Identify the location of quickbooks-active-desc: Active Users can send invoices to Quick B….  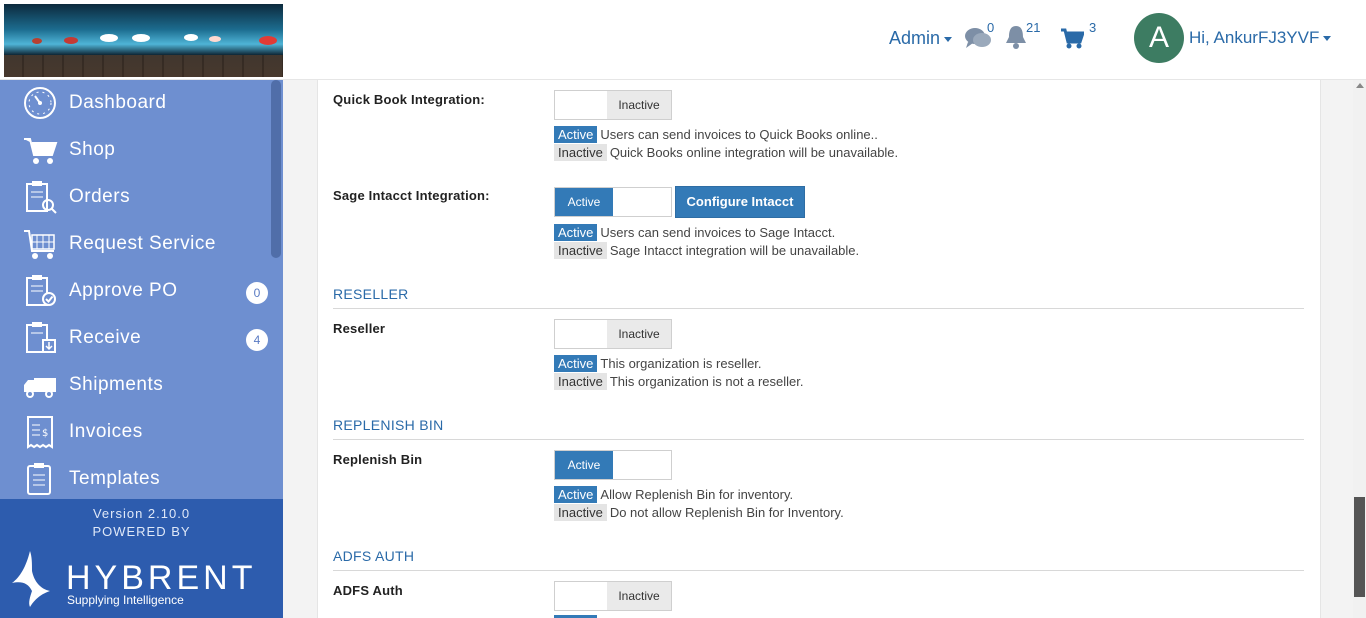
(716, 134).